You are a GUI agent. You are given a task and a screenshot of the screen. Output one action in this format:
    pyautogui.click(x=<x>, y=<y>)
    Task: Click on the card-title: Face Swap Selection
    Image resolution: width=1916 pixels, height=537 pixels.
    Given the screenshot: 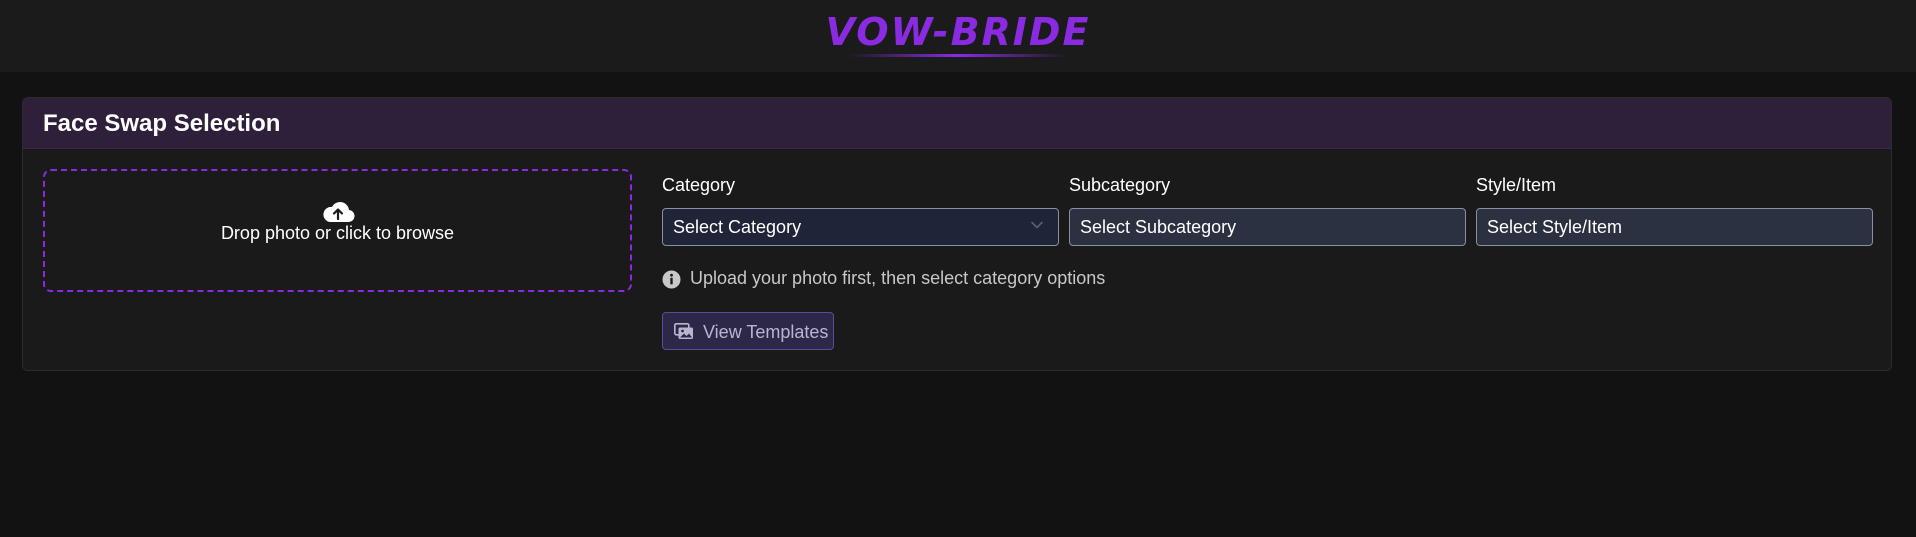 What is the action you would take?
    pyautogui.click(x=162, y=123)
    